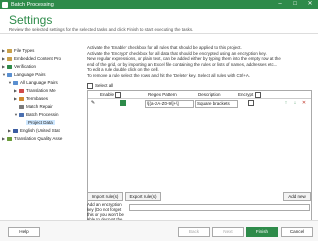  I want to click on tree-item-label: Match Repair, so click(39, 106).